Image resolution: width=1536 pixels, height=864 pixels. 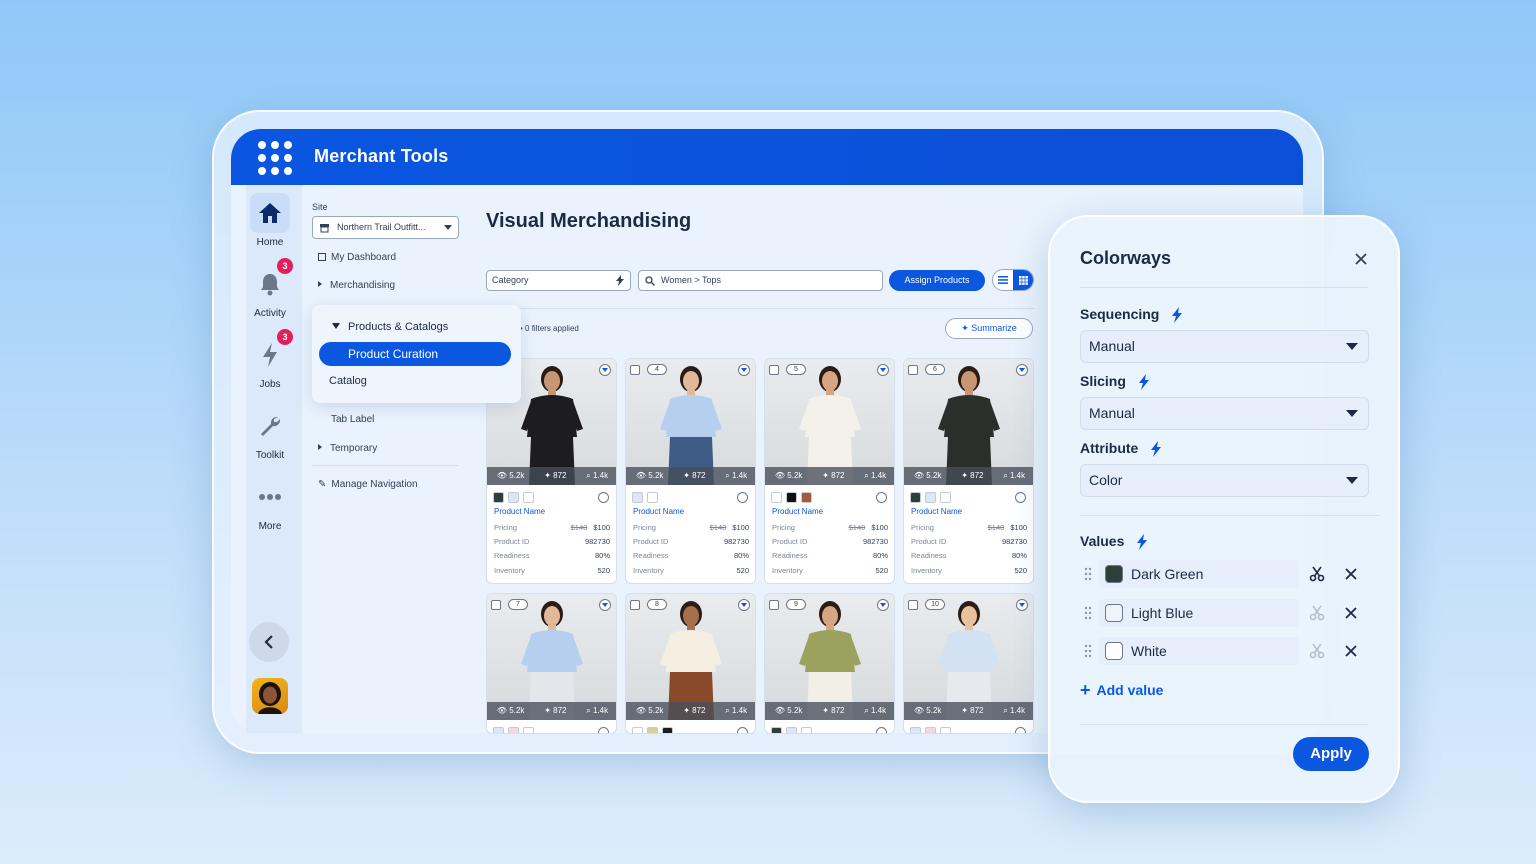 What do you see at coordinates (270, 497) in the screenshot?
I see `more-icon` at bounding box center [270, 497].